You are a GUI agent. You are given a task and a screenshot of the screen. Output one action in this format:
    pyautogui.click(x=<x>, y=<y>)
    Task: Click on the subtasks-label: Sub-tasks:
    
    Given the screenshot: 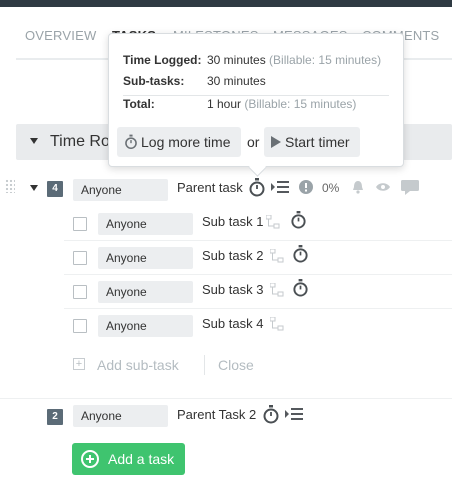 What is the action you would take?
    pyautogui.click(x=154, y=81)
    